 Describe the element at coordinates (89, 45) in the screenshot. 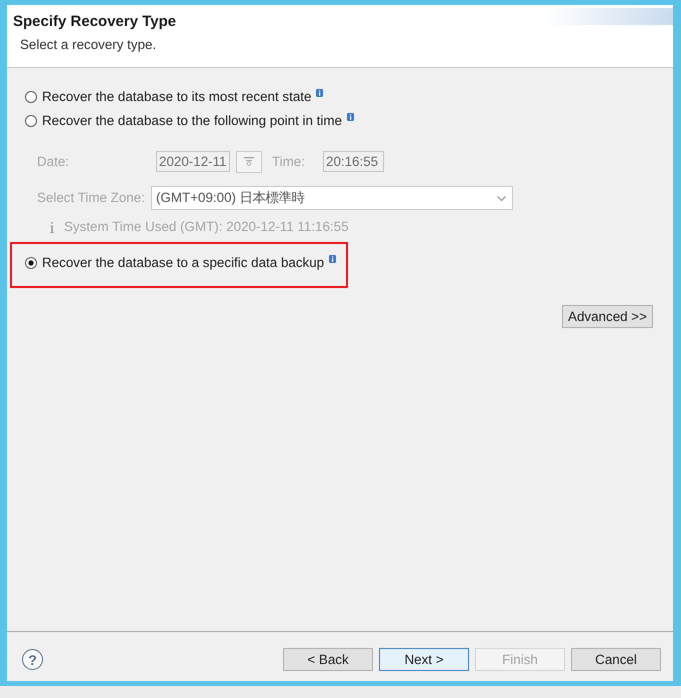

I see `wizard-subtitle: Select a recovery type.` at that location.